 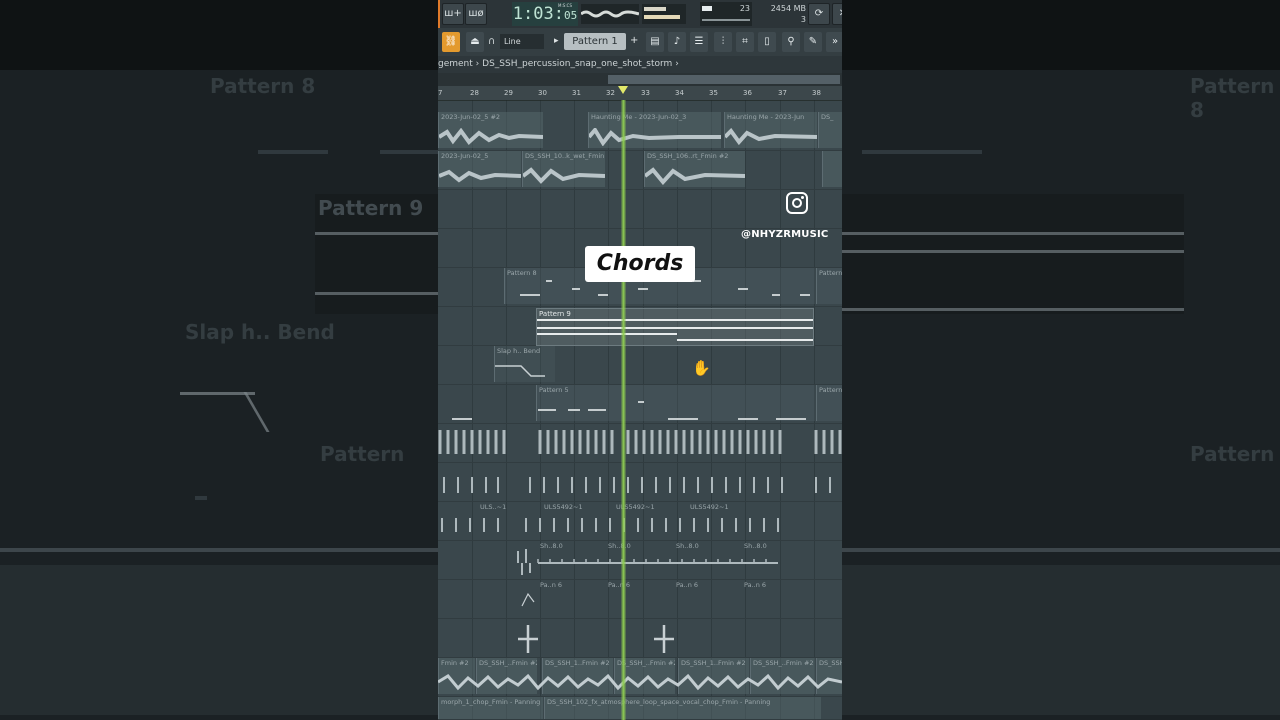 I want to click on piano-roll-icon: ♪, so click(x=677, y=42).